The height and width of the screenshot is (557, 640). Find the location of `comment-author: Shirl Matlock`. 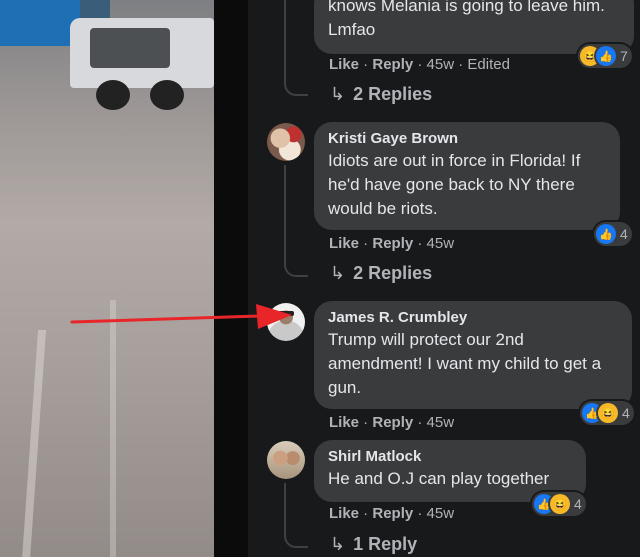

comment-author: Shirl Matlock is located at coordinates (450, 456).